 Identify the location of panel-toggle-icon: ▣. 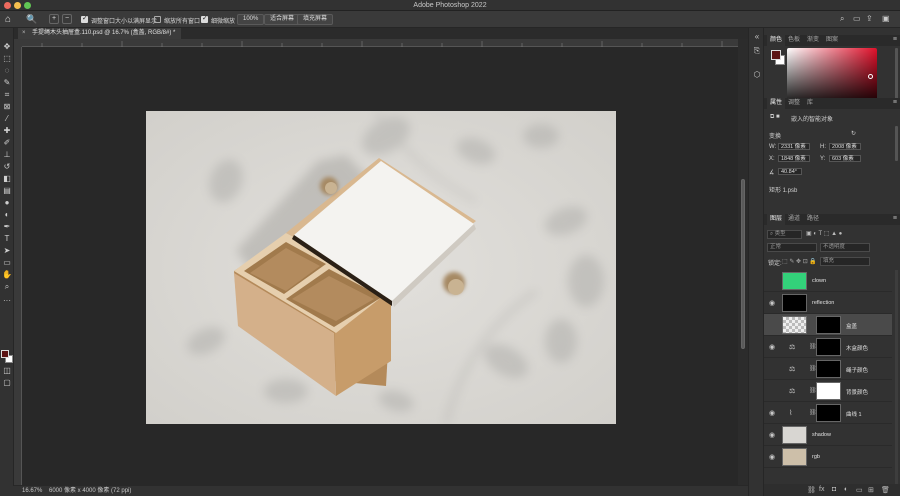
(886, 18).